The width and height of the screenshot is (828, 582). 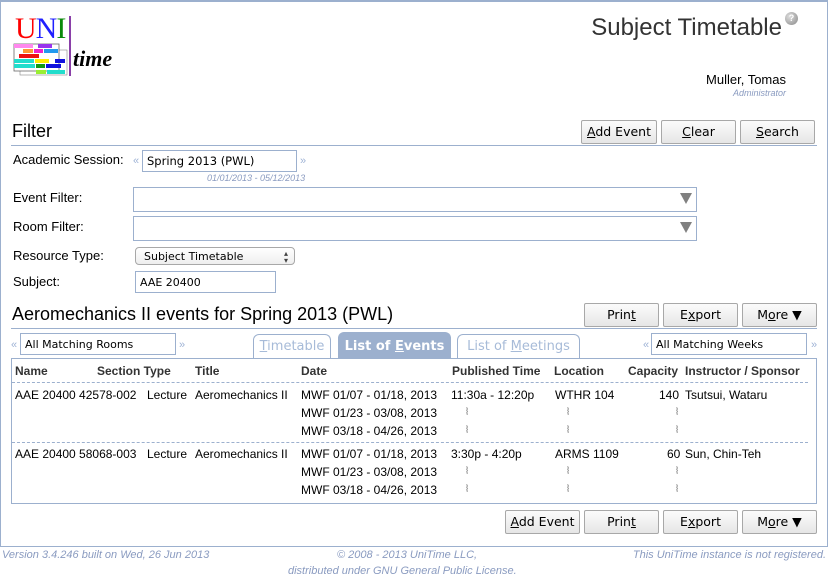 What do you see at coordinates (394, 345) in the screenshot?
I see `tab-list-of-events: List of Events` at bounding box center [394, 345].